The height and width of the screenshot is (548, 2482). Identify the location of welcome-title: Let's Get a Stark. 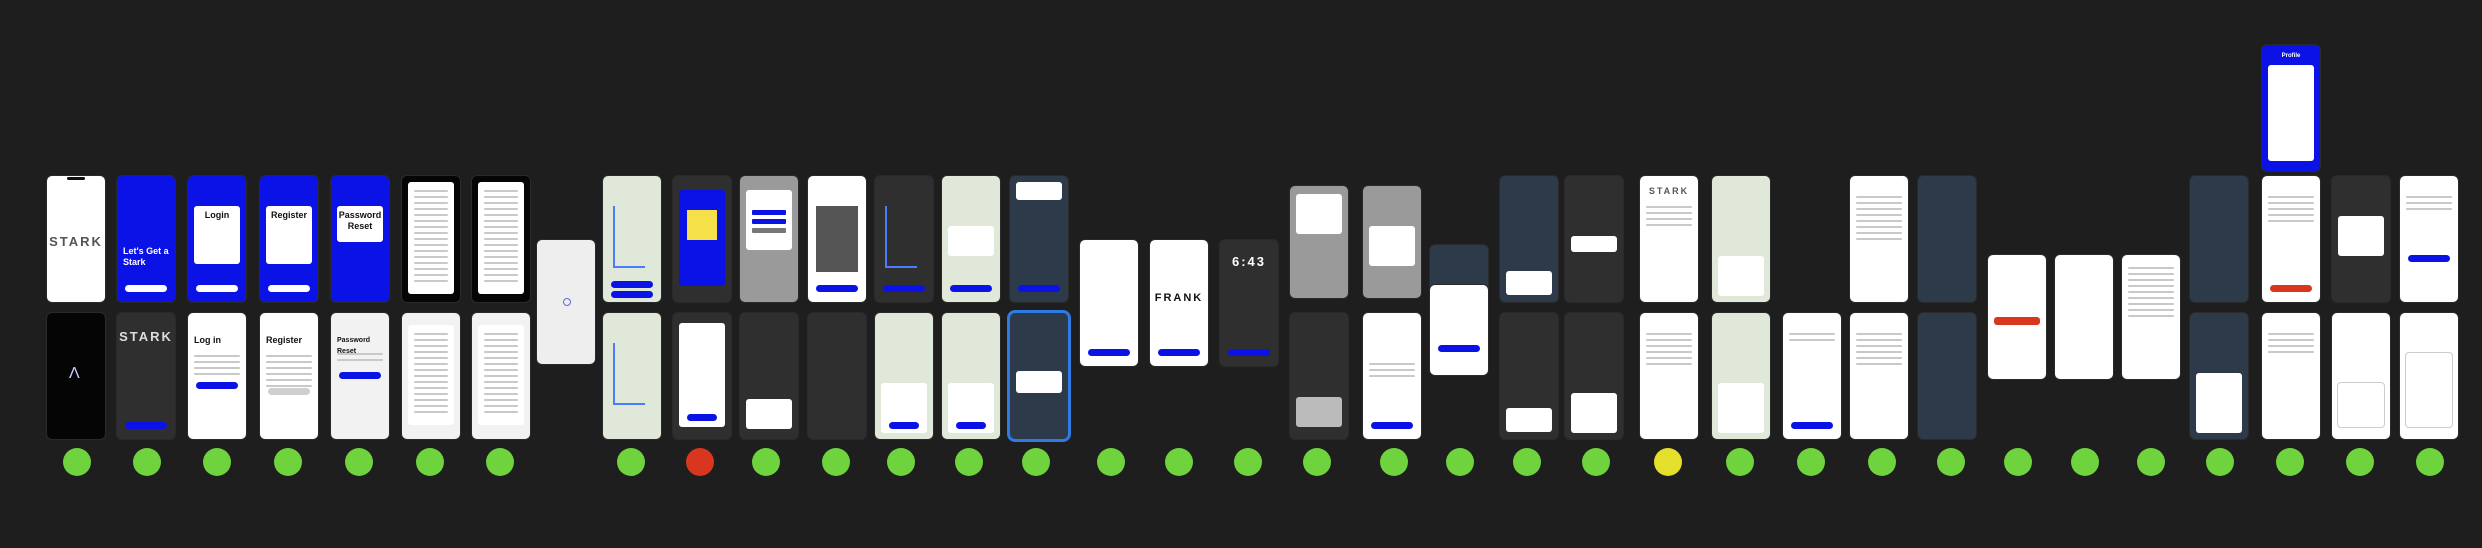
(146, 256).